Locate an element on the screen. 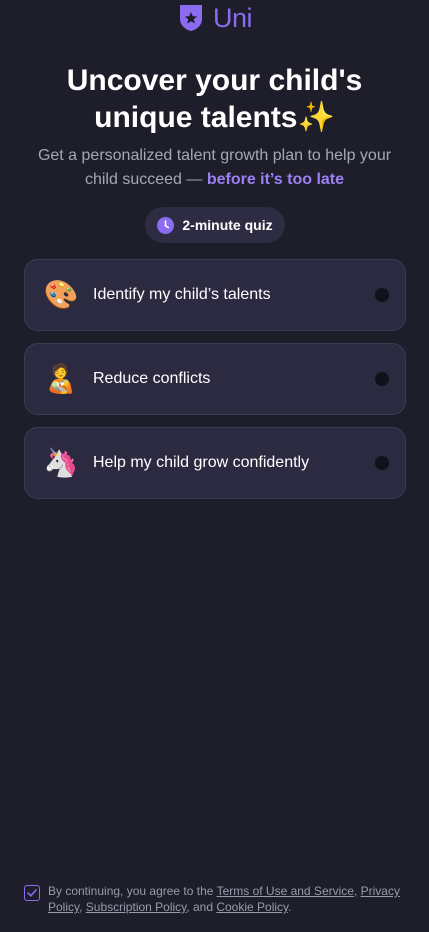 Image resolution: width=429 pixels, height=932 pixels. option-reduce-conflicts: 🧑‍🍼 Reduce conflicts is located at coordinates (215, 379).